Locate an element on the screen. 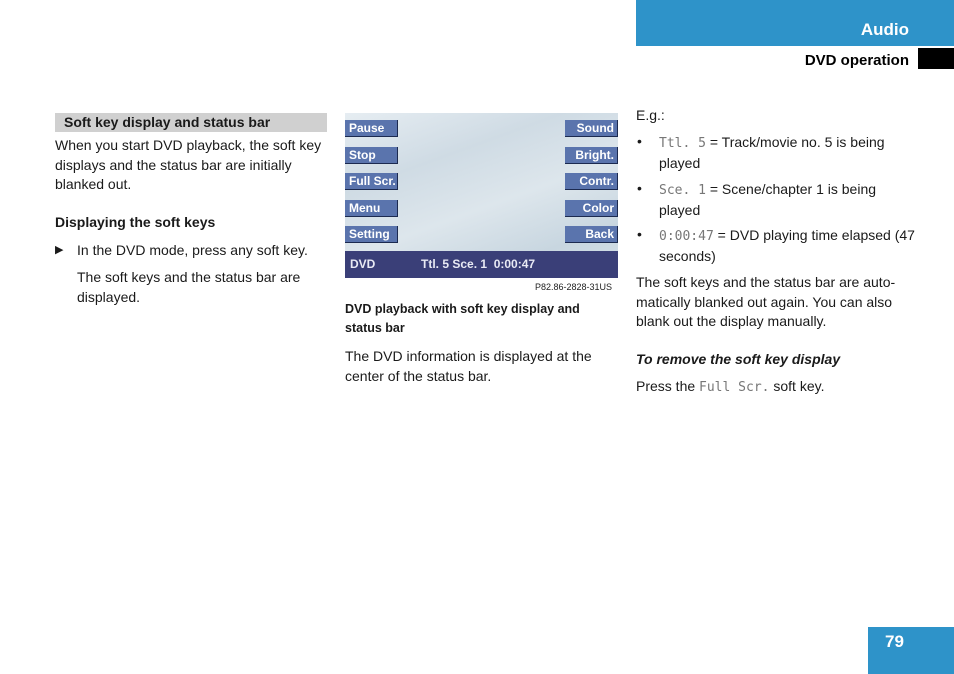 The width and height of the screenshot is (954, 674). softkey-brightness: Bright. is located at coordinates (591, 155).